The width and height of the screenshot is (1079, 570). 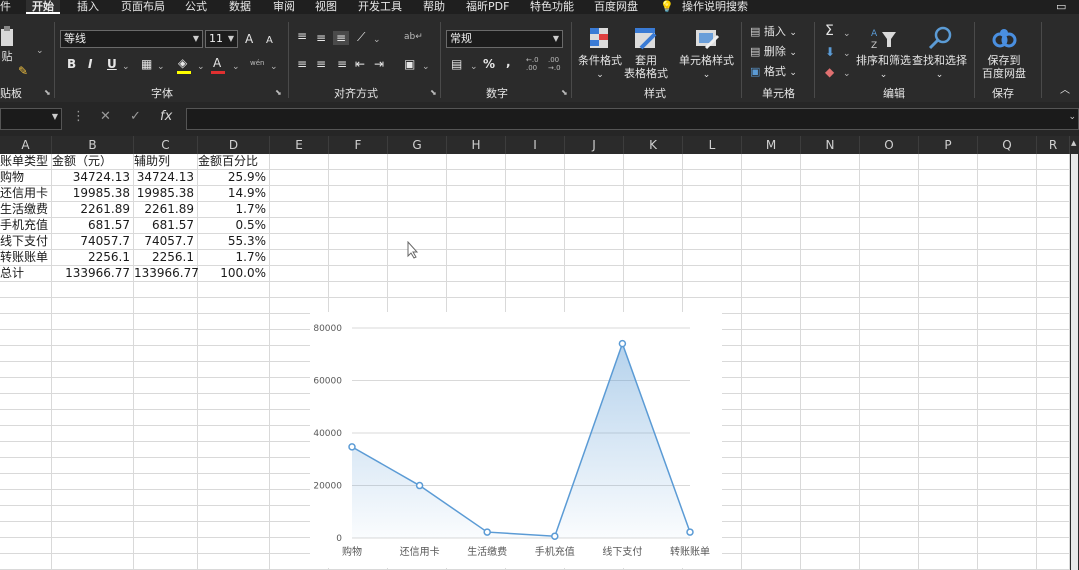 I want to click on table-cell: 1.7%, so click(x=234, y=258).